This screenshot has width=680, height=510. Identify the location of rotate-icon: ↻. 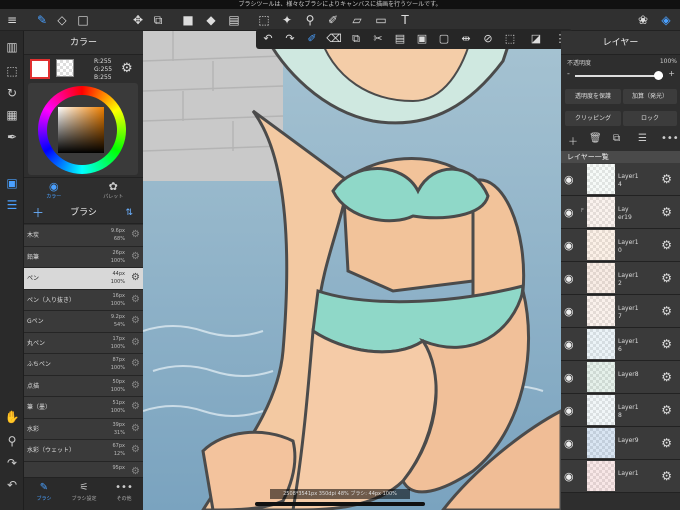
(12, 93).